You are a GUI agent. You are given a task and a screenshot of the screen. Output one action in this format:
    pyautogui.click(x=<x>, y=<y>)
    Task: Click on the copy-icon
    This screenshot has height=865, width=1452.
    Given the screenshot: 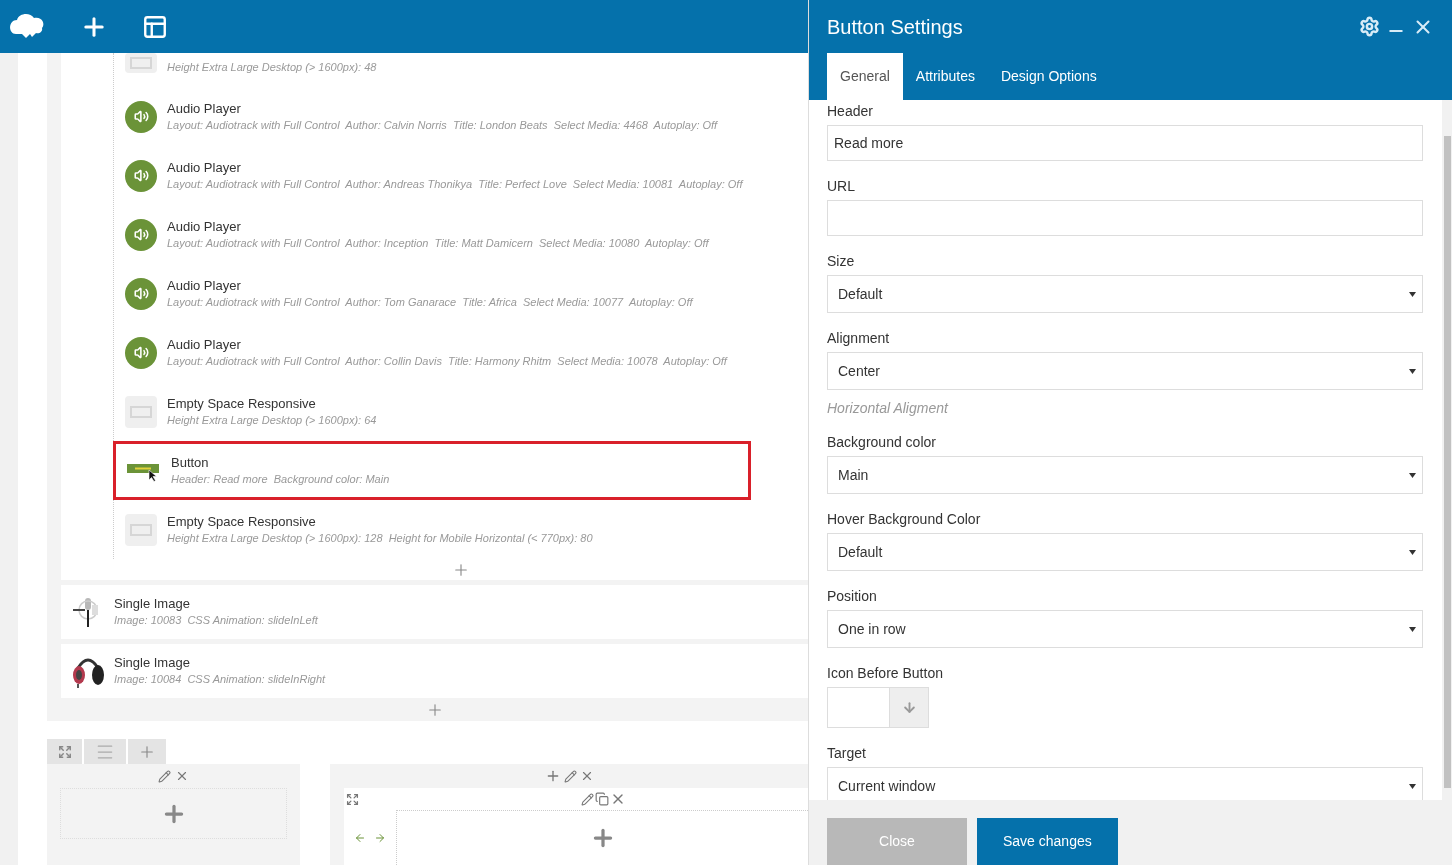 What is the action you would take?
    pyautogui.click(x=602, y=799)
    